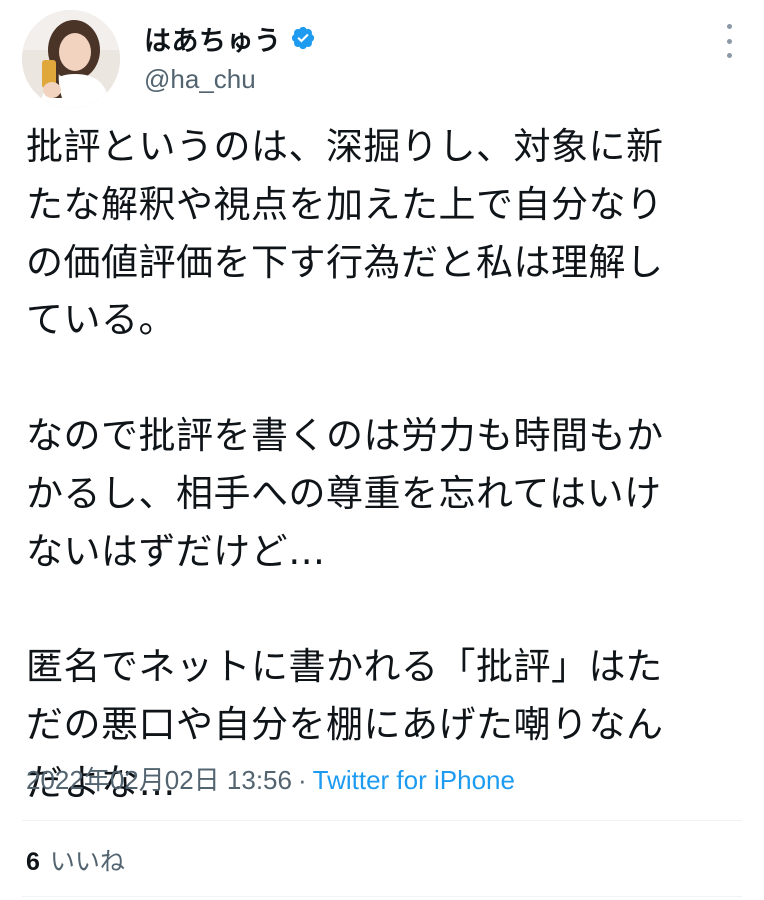  I want to click on tweet-source-link: Twitter for iPhone, so click(414, 780).